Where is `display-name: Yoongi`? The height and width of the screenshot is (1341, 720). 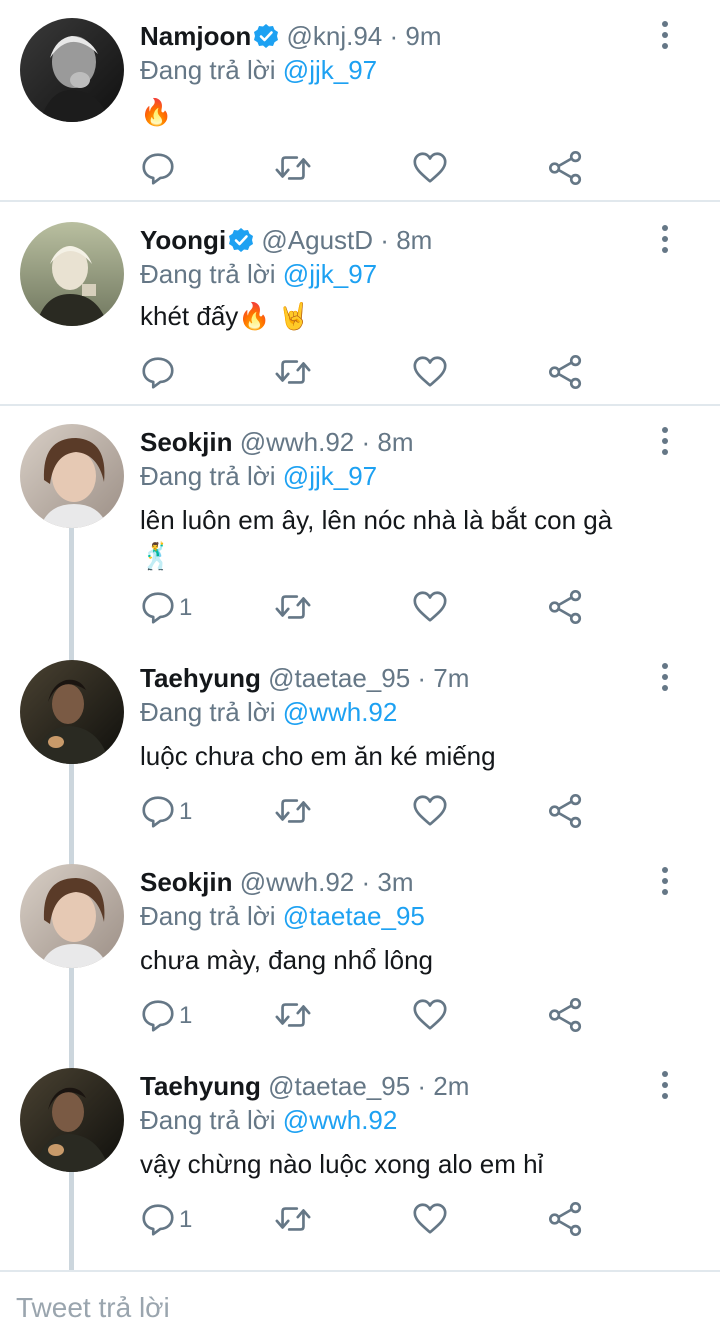
display-name: Yoongi is located at coordinates (183, 240).